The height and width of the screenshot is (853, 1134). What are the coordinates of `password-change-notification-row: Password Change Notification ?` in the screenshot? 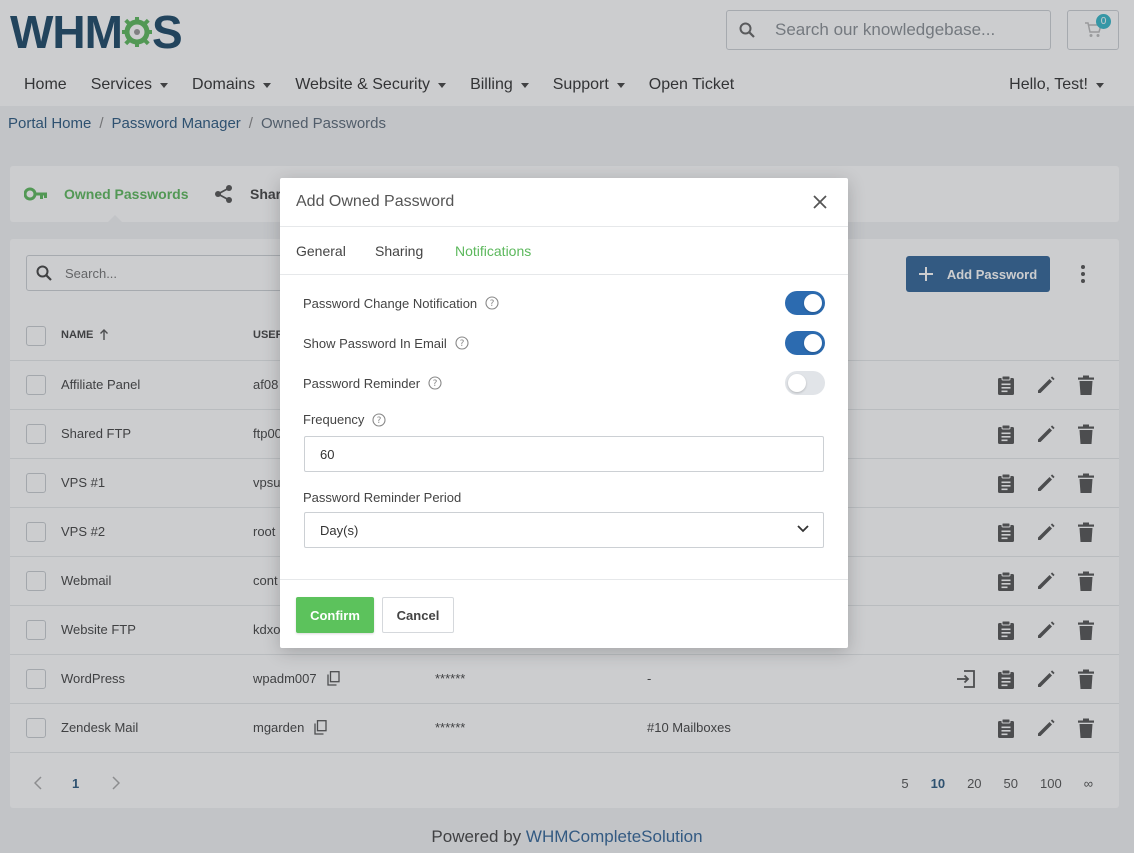 It's located at (564, 303).